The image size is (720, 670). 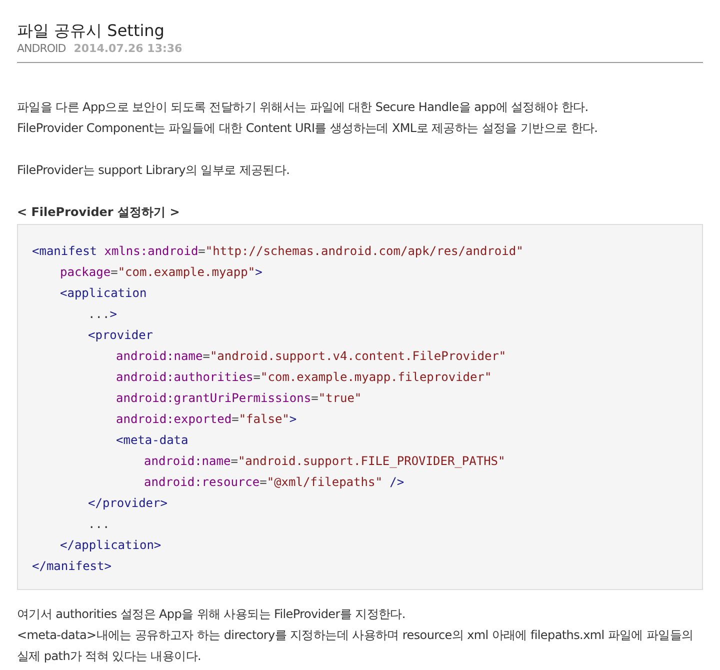 I want to click on code-line: android:exported="false">, so click(x=206, y=419).